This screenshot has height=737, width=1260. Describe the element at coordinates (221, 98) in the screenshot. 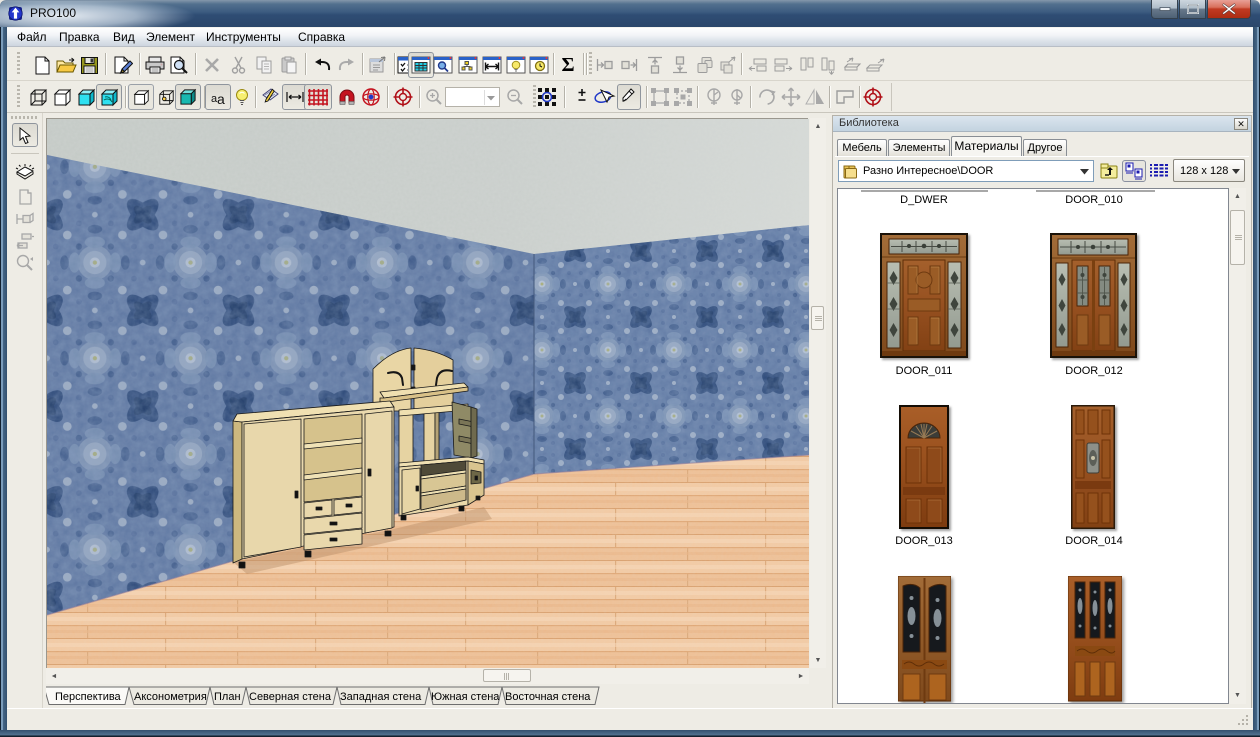

I see `svg-text: a` at that location.